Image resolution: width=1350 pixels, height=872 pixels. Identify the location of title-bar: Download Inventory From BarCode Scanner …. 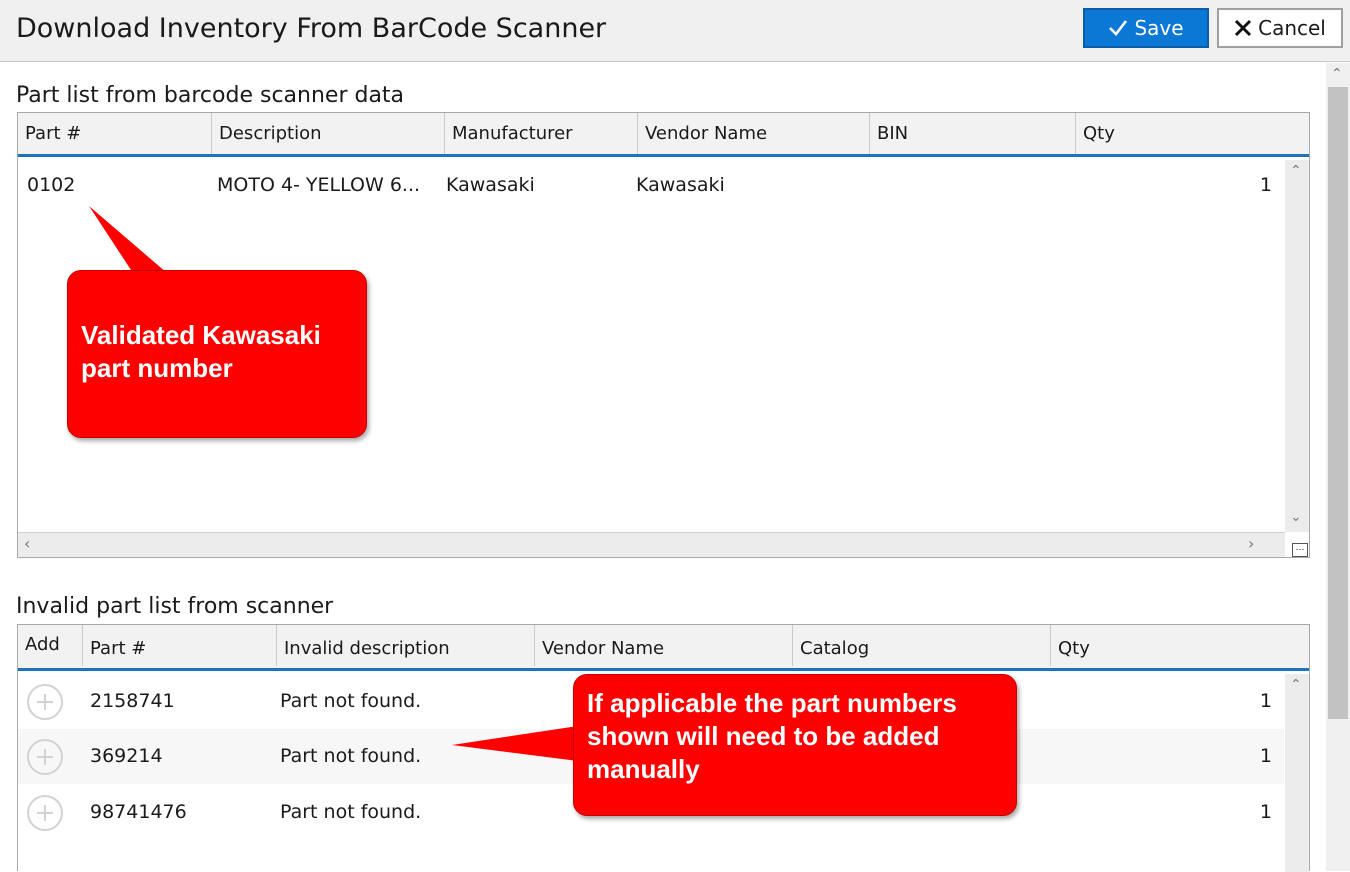
(675, 31).